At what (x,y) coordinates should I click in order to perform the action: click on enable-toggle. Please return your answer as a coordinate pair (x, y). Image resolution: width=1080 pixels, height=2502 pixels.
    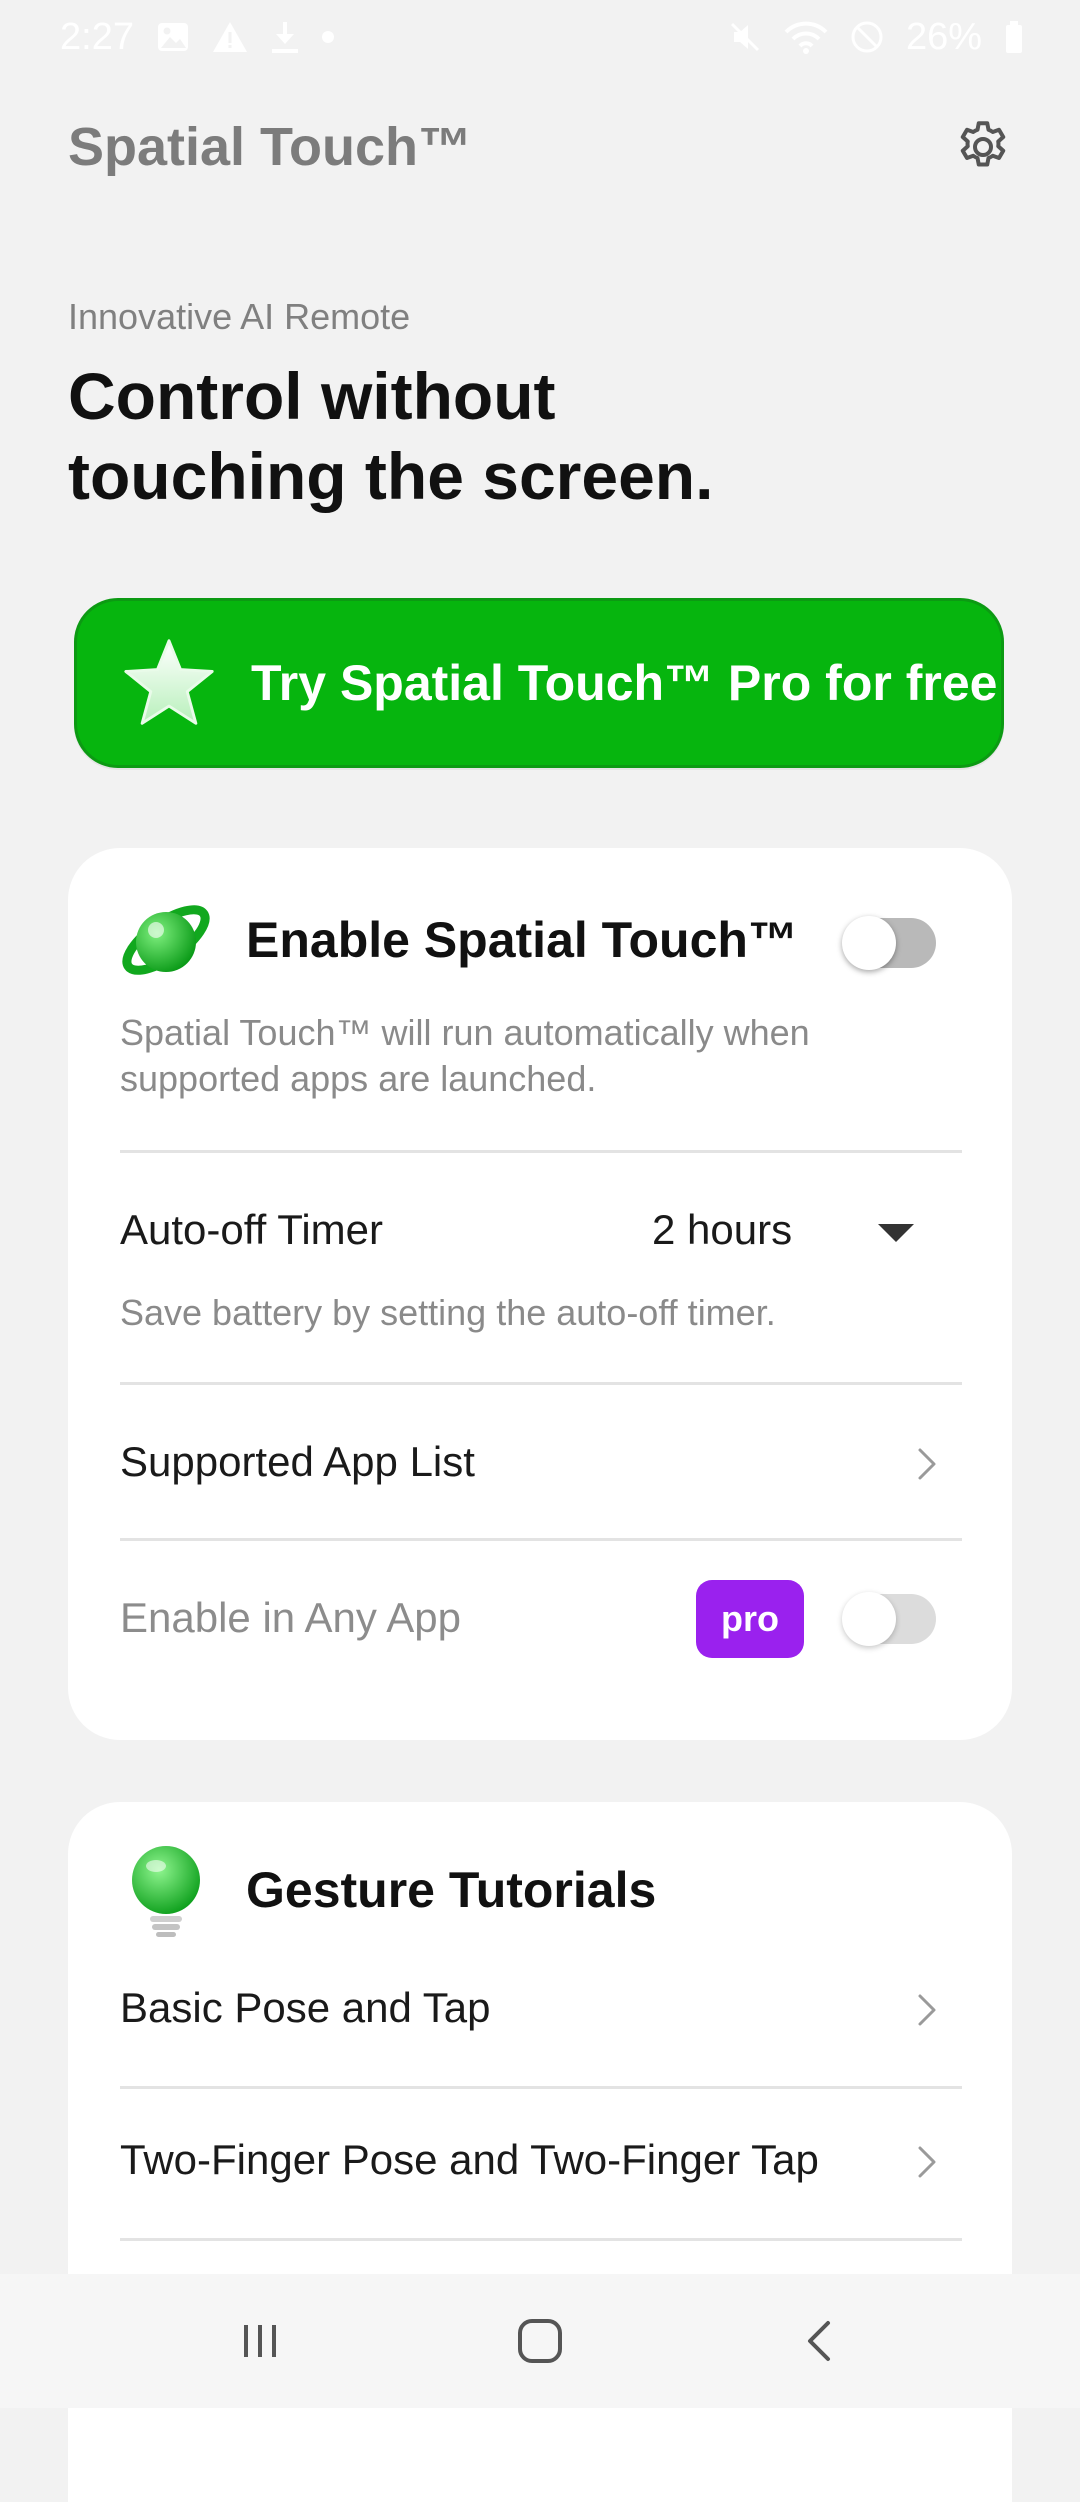
    Looking at the image, I should click on (889, 943).